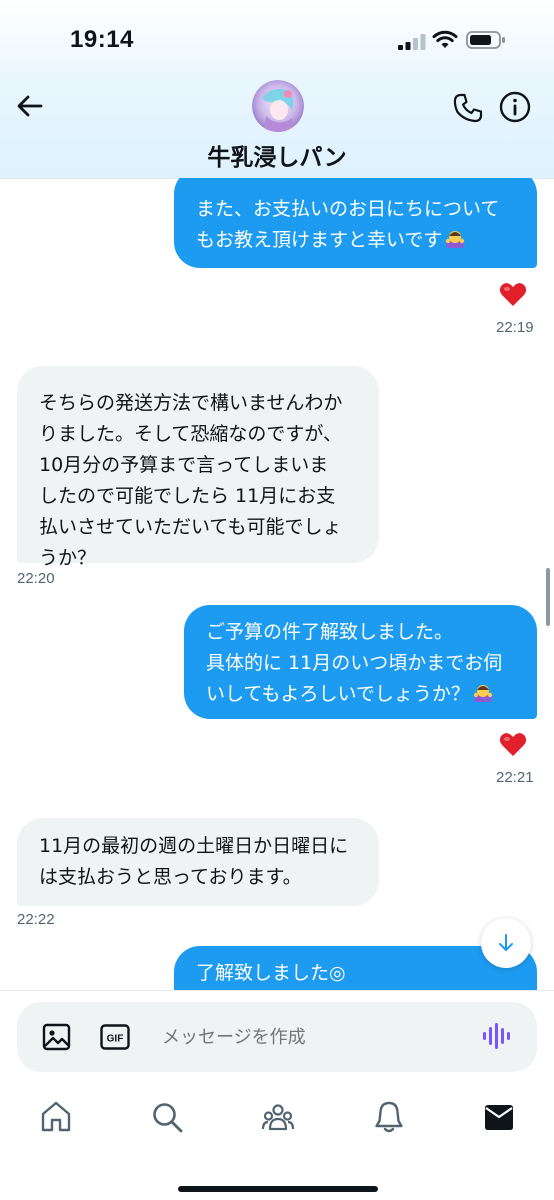 This screenshot has height=1200, width=554. Describe the element at coordinates (191, 434) in the screenshot. I see `message-line: りました。そして恐縮なのですが、` at that location.